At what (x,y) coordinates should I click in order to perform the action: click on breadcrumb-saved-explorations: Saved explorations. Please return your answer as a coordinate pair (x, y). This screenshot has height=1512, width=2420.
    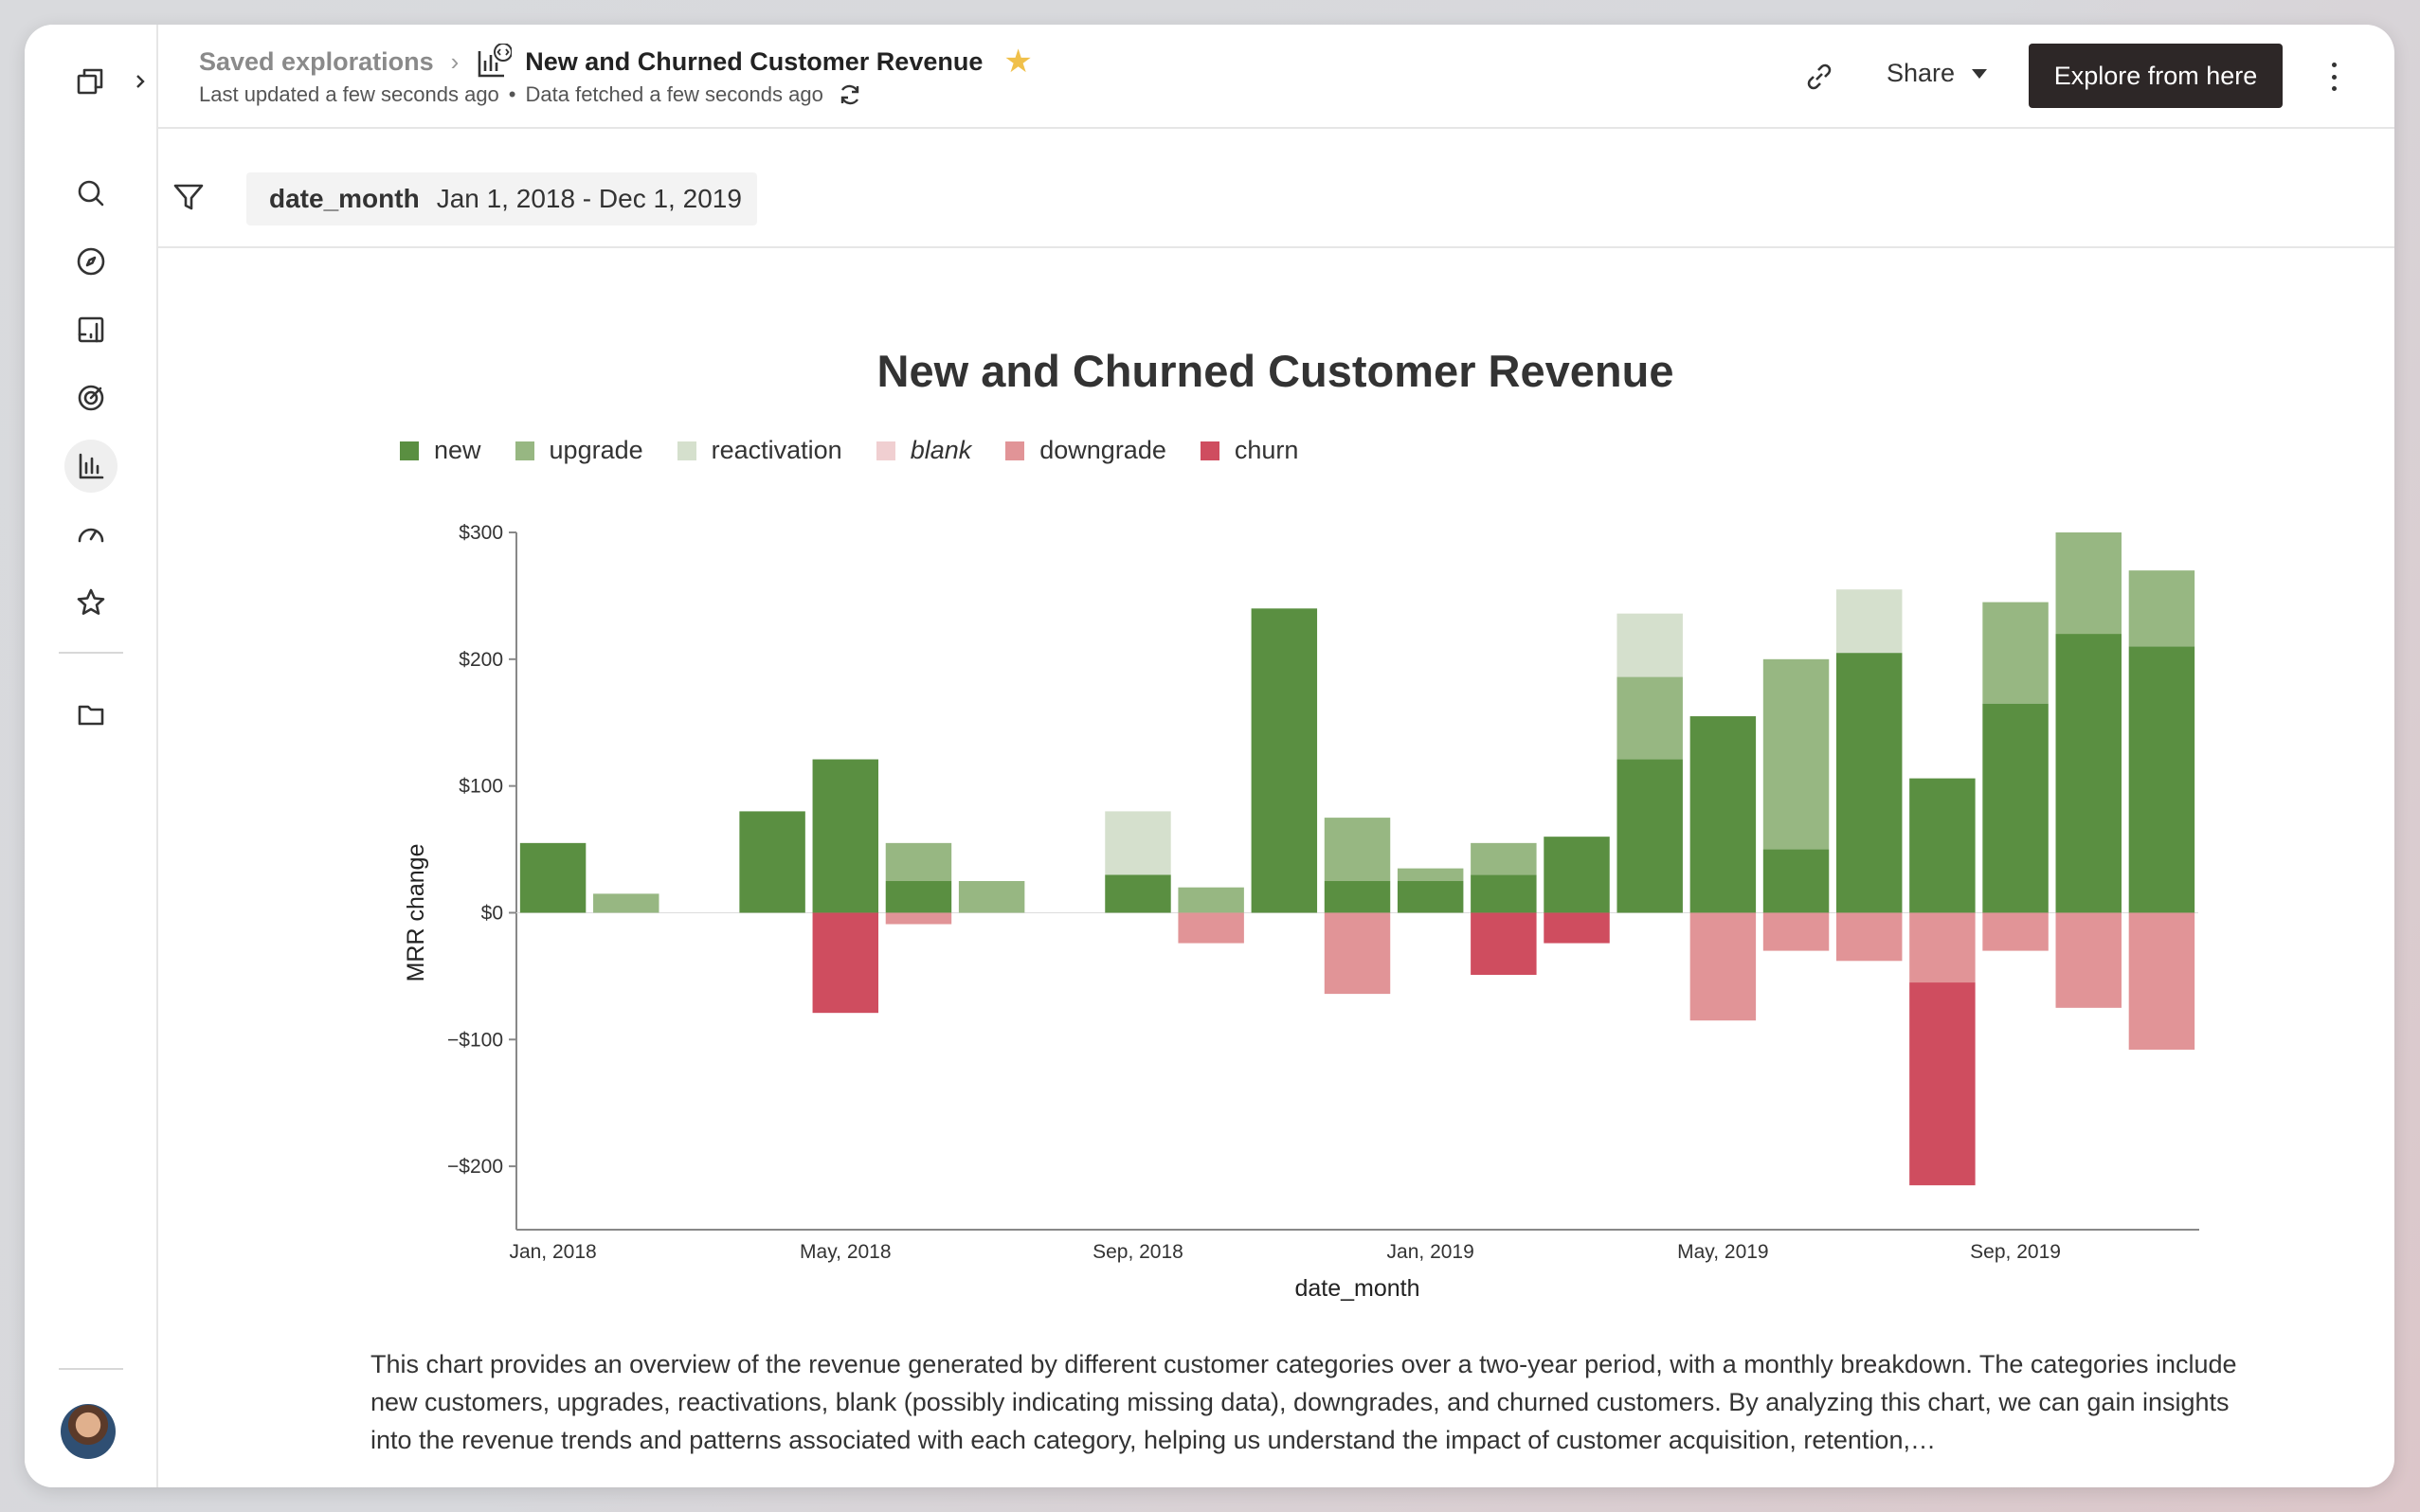
    Looking at the image, I should click on (317, 62).